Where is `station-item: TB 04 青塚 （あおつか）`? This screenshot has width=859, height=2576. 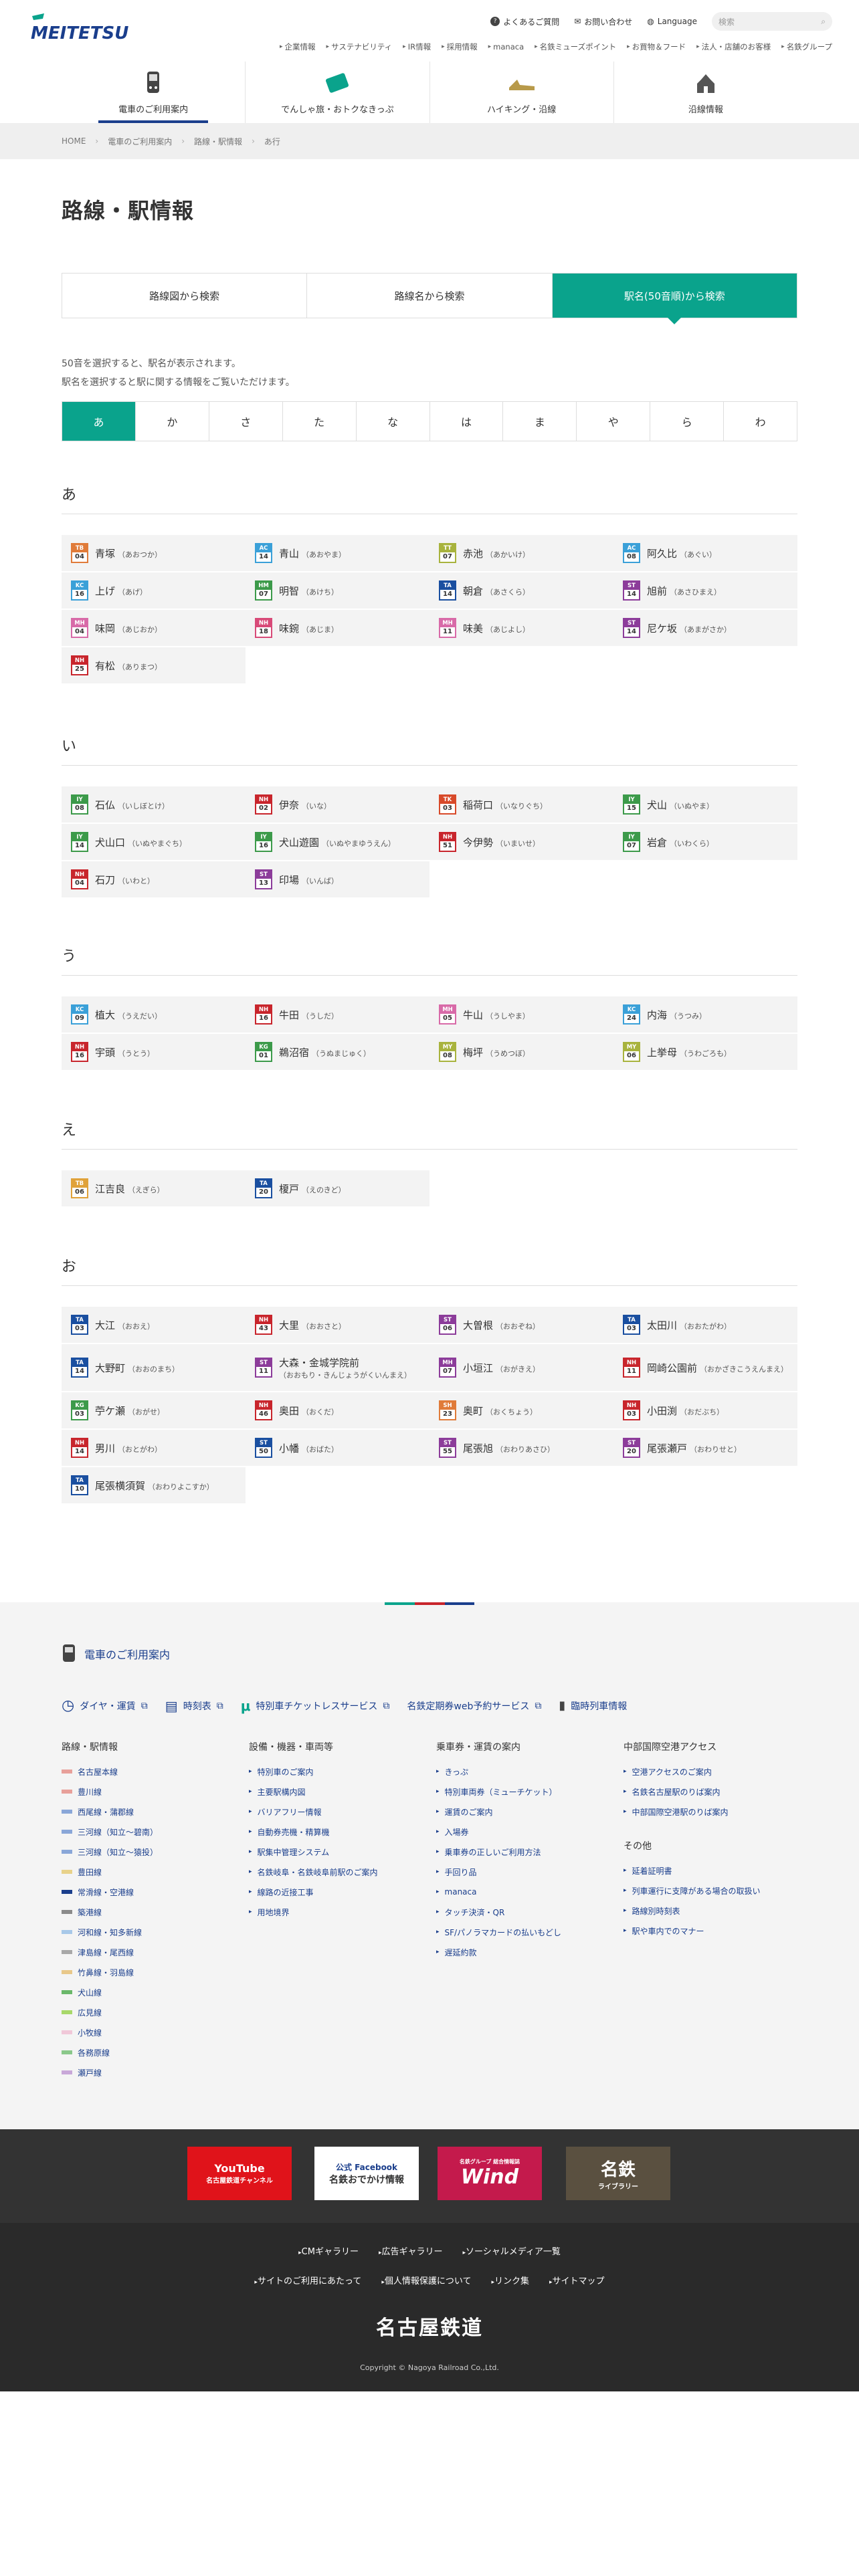
station-item: TB 04 青塚 （あおつか） is located at coordinates (154, 553).